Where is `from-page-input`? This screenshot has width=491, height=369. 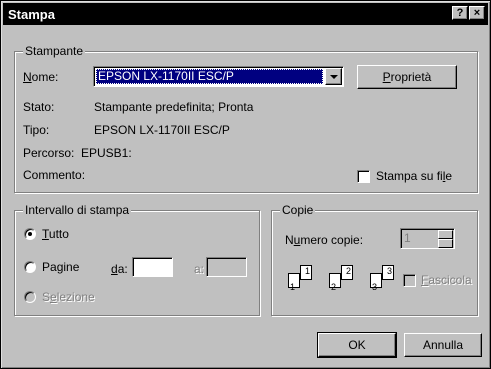 from-page-input is located at coordinates (152, 267).